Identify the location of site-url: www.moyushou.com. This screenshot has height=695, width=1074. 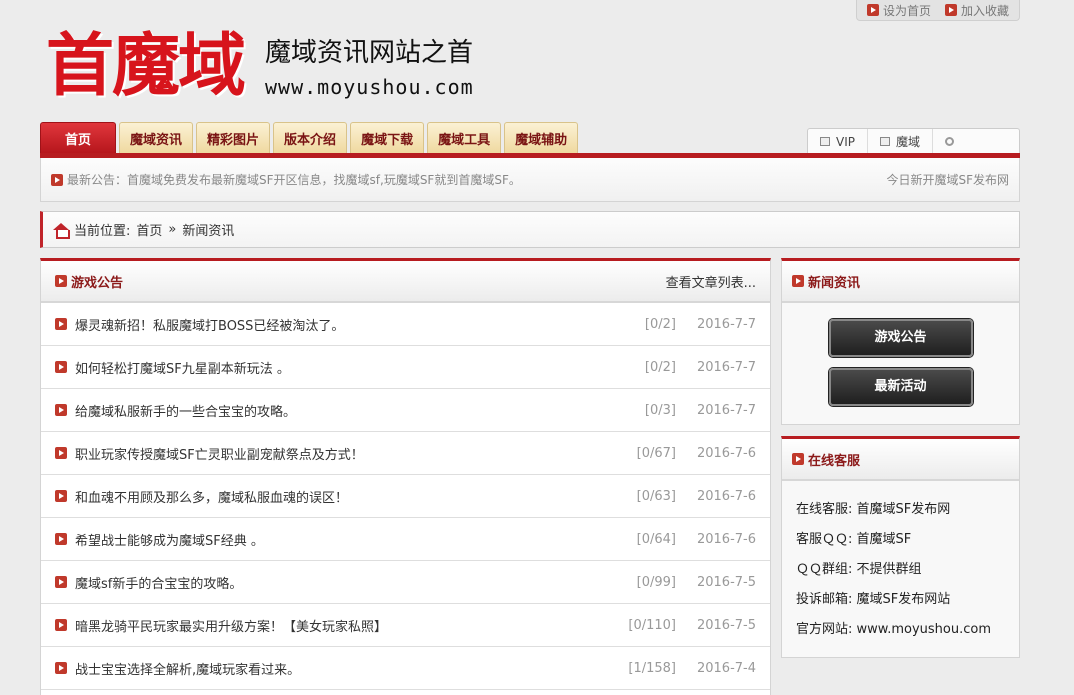
(369, 87).